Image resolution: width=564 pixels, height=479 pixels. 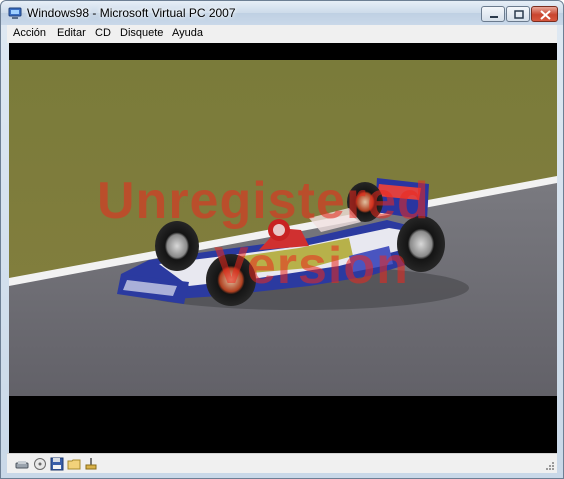 I want to click on menu-accion: Acción, so click(x=29, y=33).